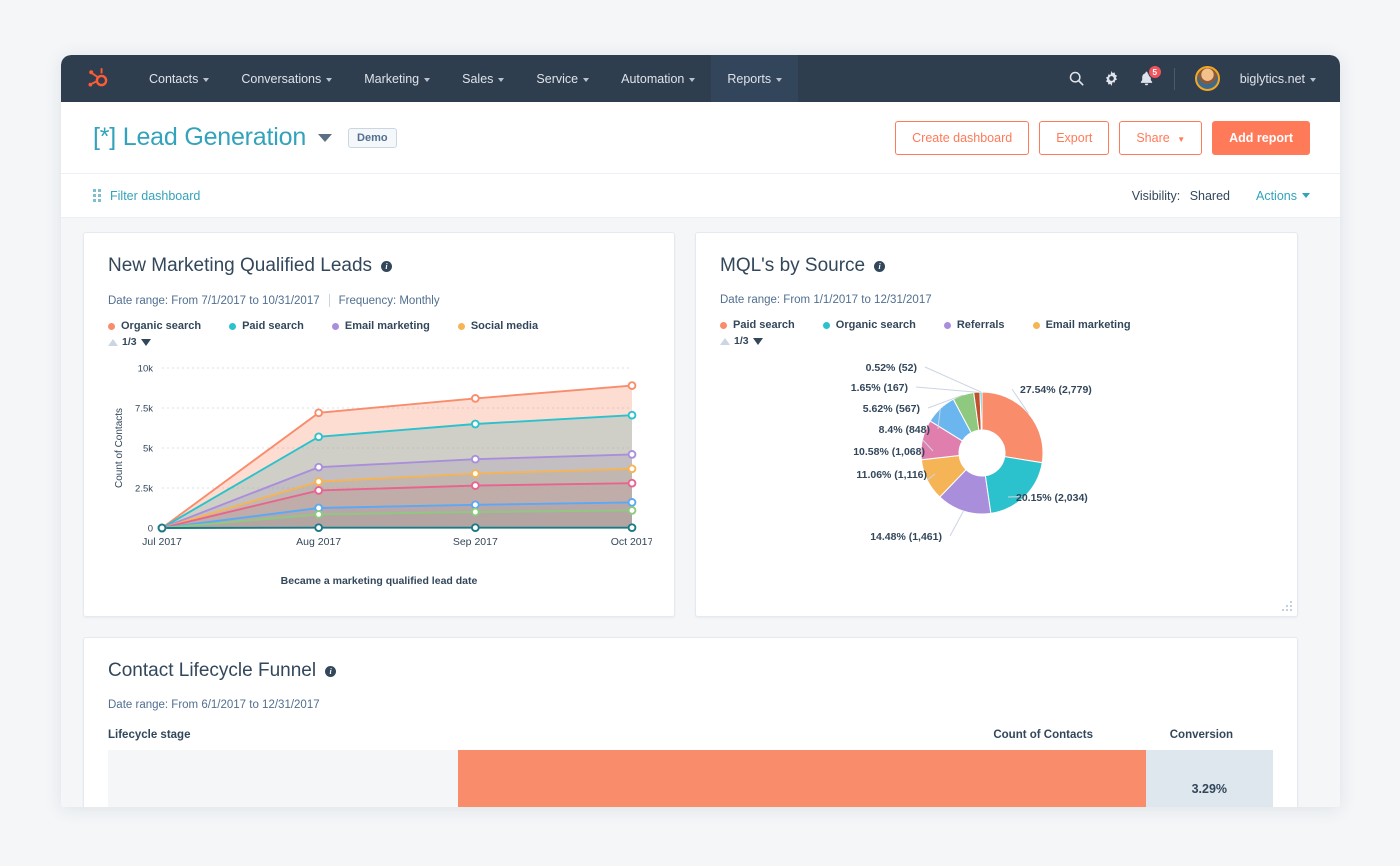 This screenshot has width=1400, height=866. I want to click on date-range-text: Date range: From 7/1/2017 to 10/31/2017, so click(214, 300).